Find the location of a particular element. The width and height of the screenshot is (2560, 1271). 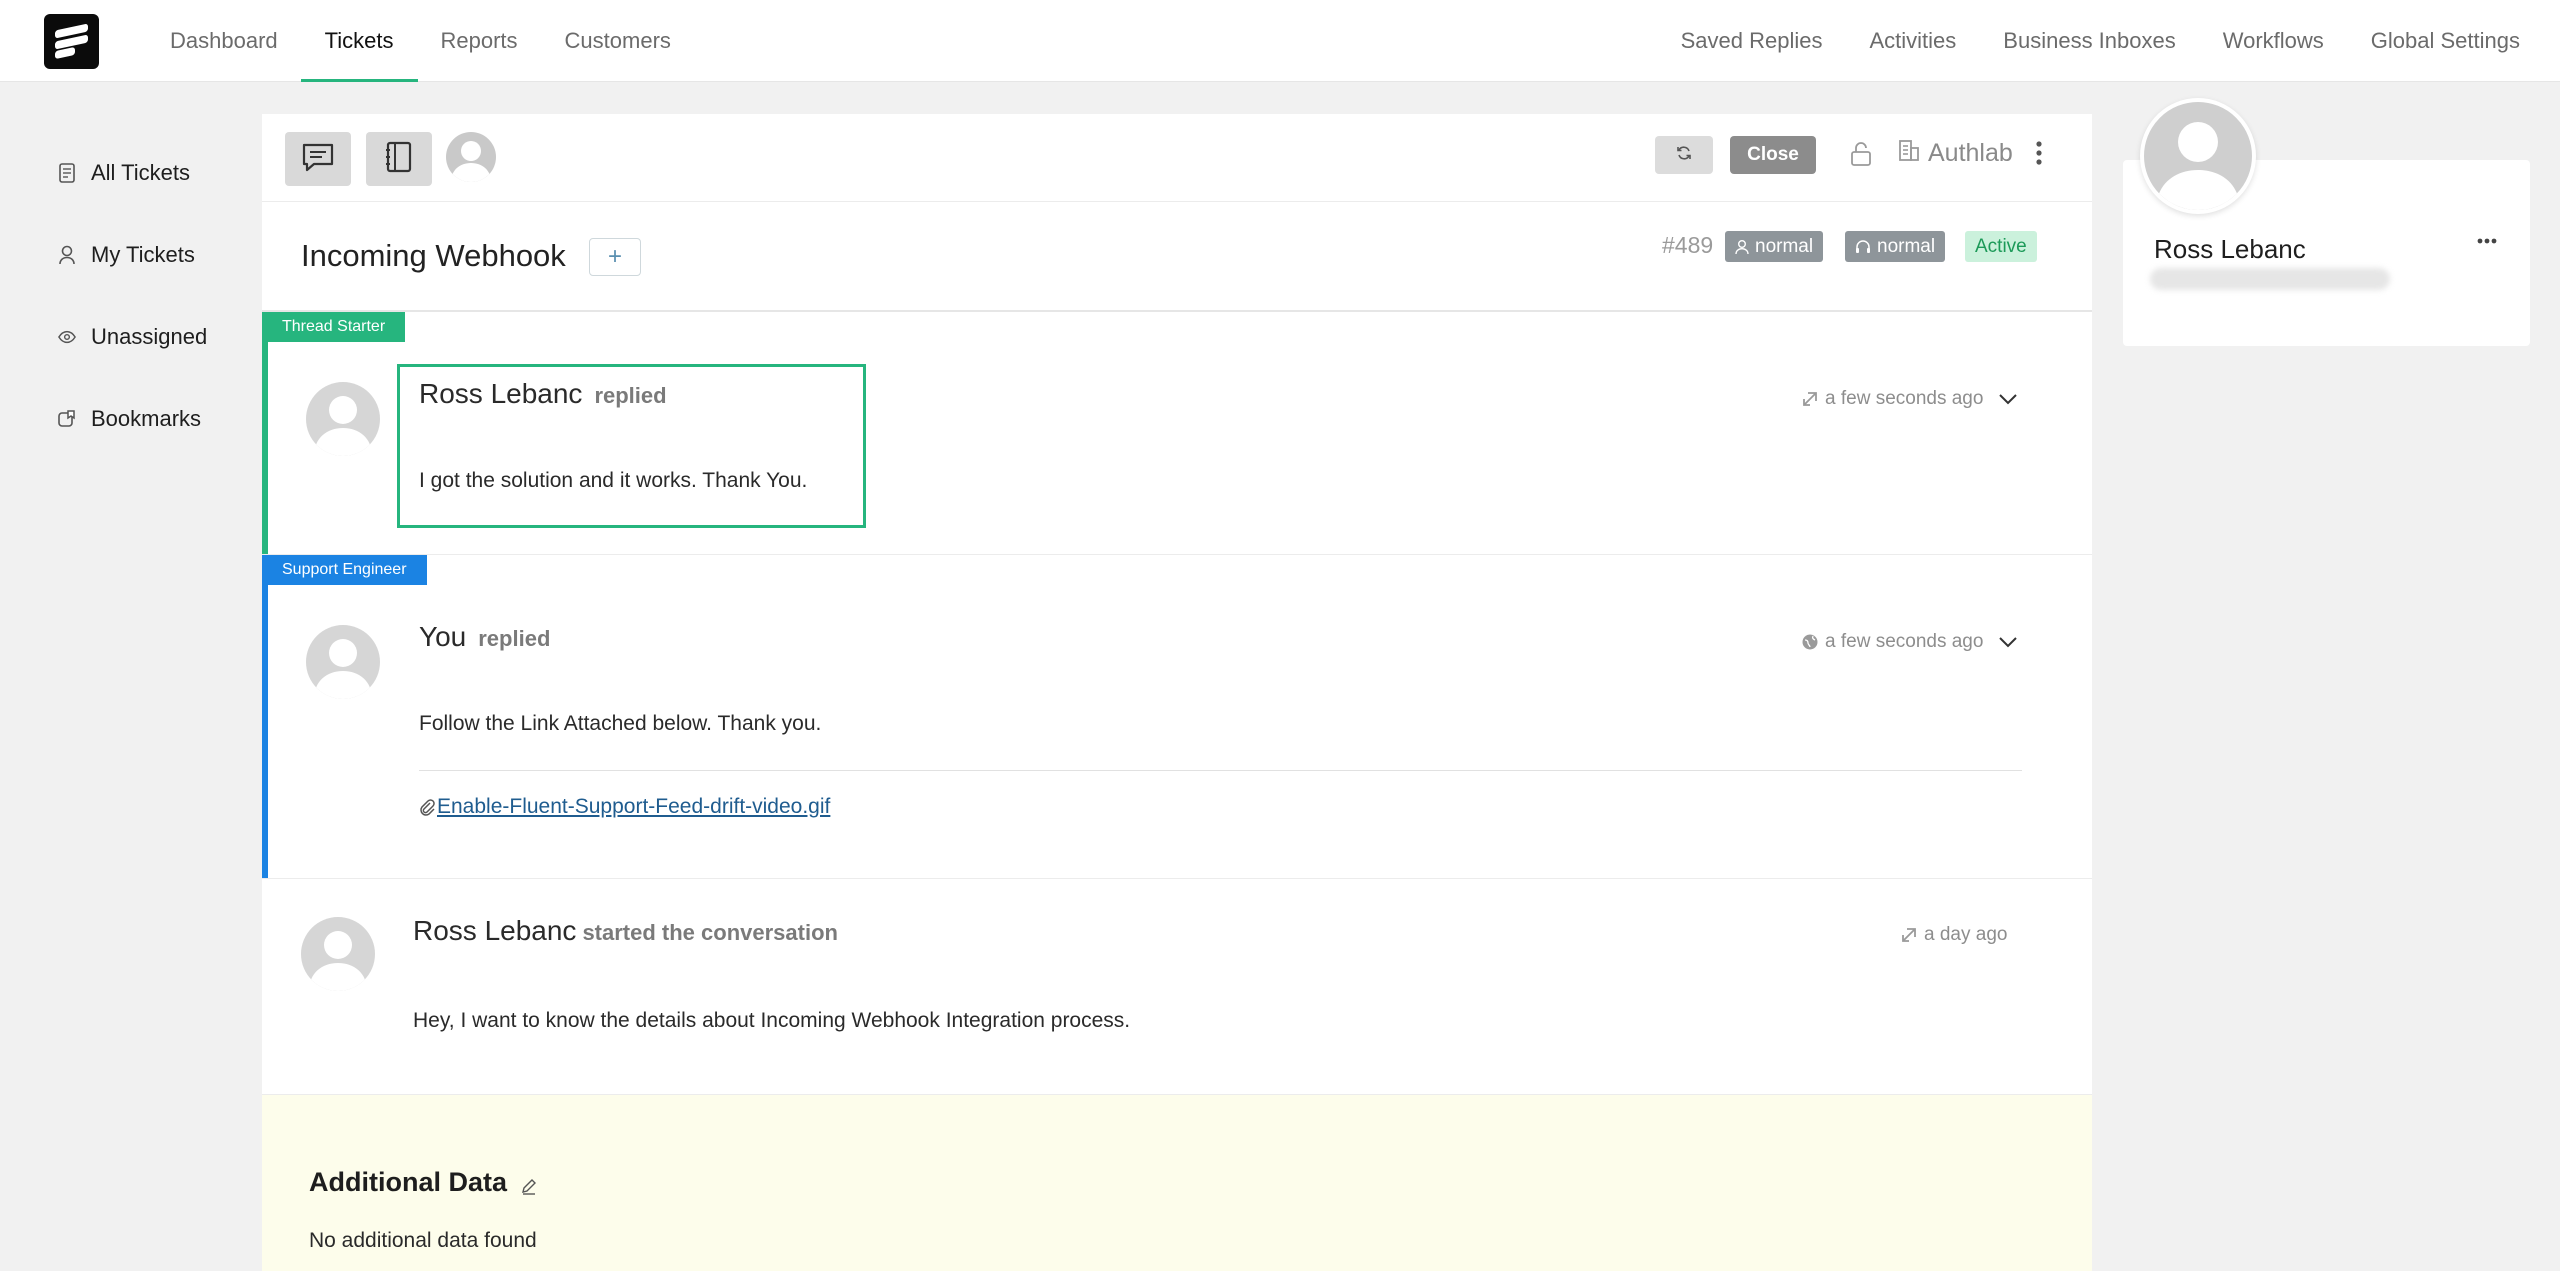

time-label: a day ago is located at coordinates (1966, 934).